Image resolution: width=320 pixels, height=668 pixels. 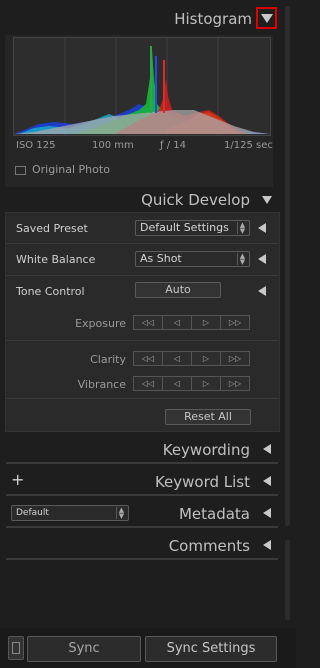 What do you see at coordinates (195, 200) in the screenshot?
I see `quick-develop-title: Quick Develop` at bounding box center [195, 200].